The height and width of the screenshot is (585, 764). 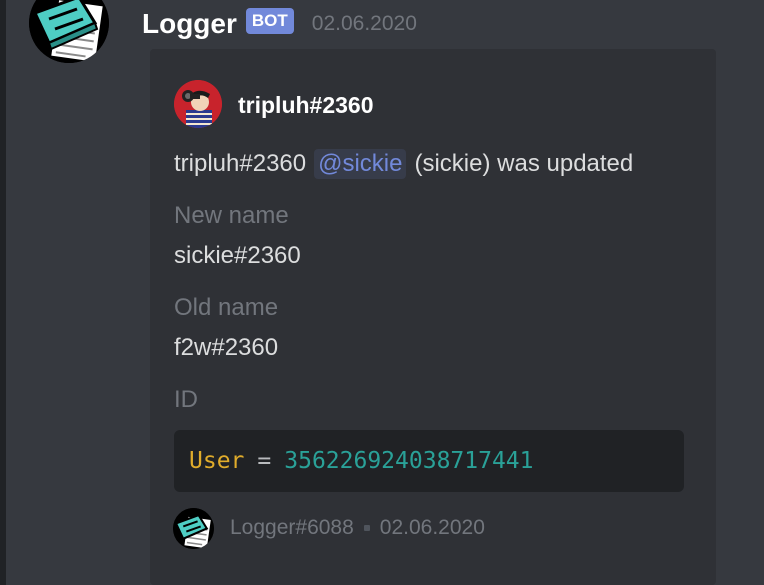 I want to click on description-suffix: (sickie) was updated, so click(x=524, y=163).